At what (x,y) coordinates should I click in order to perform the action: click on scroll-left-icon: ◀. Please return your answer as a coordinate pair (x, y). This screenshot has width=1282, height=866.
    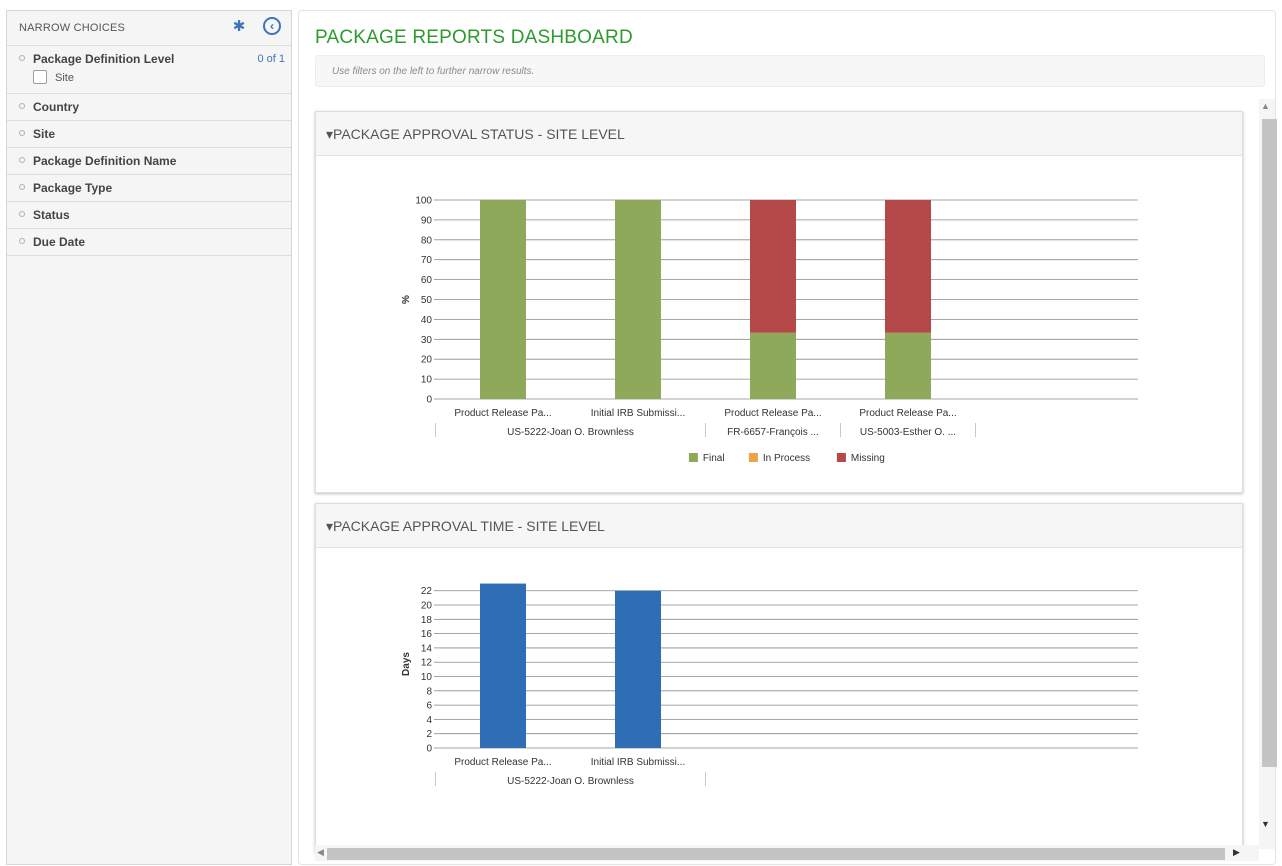
    Looking at the image, I should click on (320, 852).